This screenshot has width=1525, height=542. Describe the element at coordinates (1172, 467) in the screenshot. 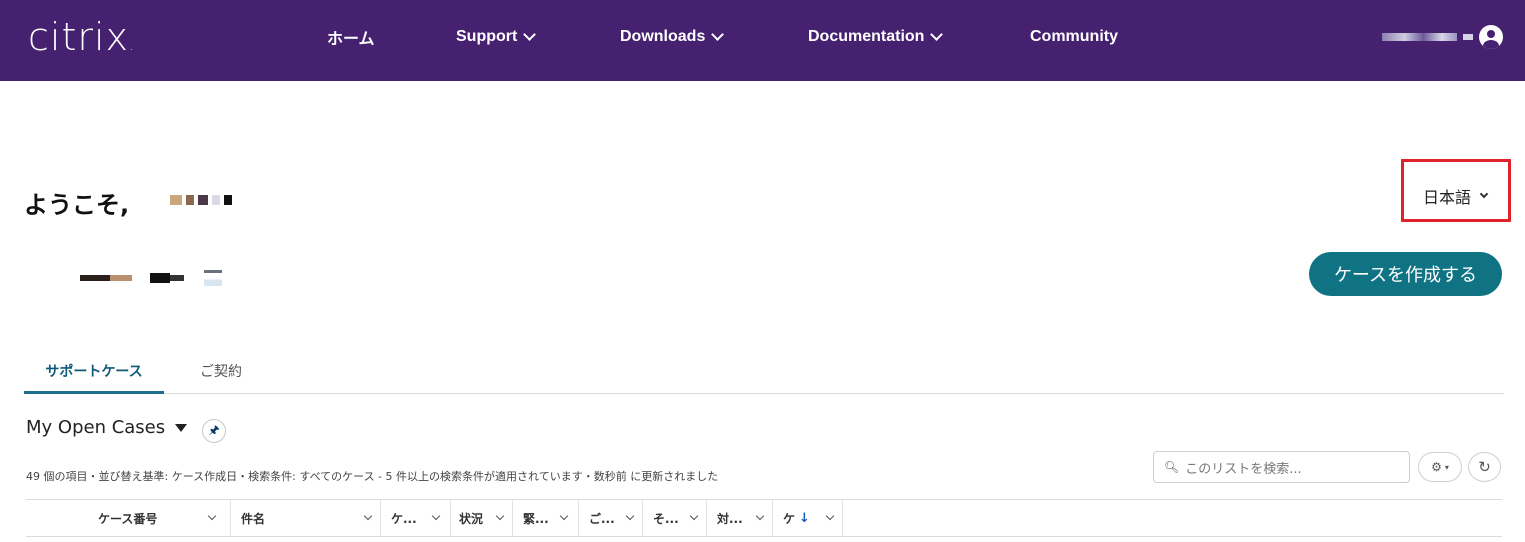

I see `search-icon: 🔍︎` at that location.